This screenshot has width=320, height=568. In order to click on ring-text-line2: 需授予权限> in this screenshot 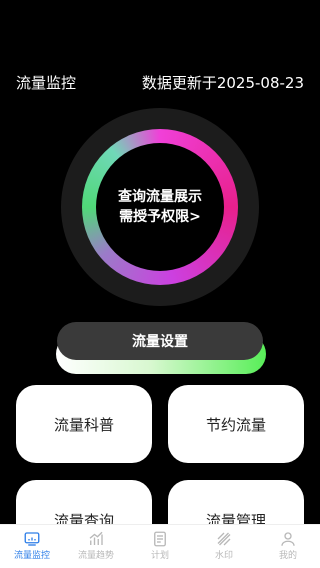, I will do `click(160, 217)`.